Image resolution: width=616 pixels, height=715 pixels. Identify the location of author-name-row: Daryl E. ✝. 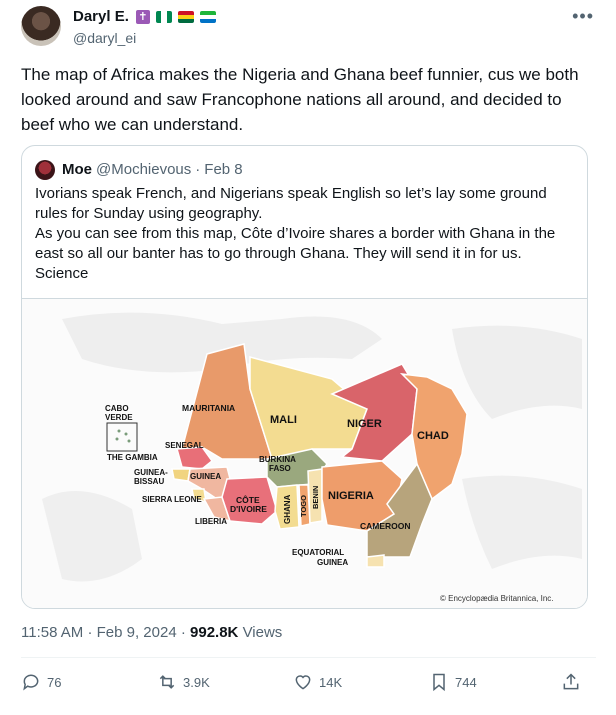
(144, 16).